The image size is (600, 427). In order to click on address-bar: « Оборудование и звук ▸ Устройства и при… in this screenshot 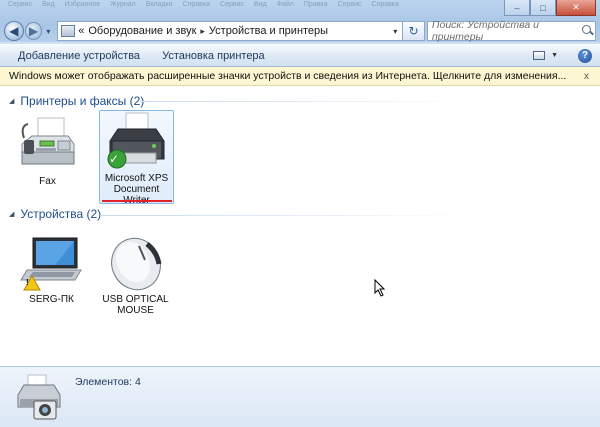, I will do `click(230, 31)`.